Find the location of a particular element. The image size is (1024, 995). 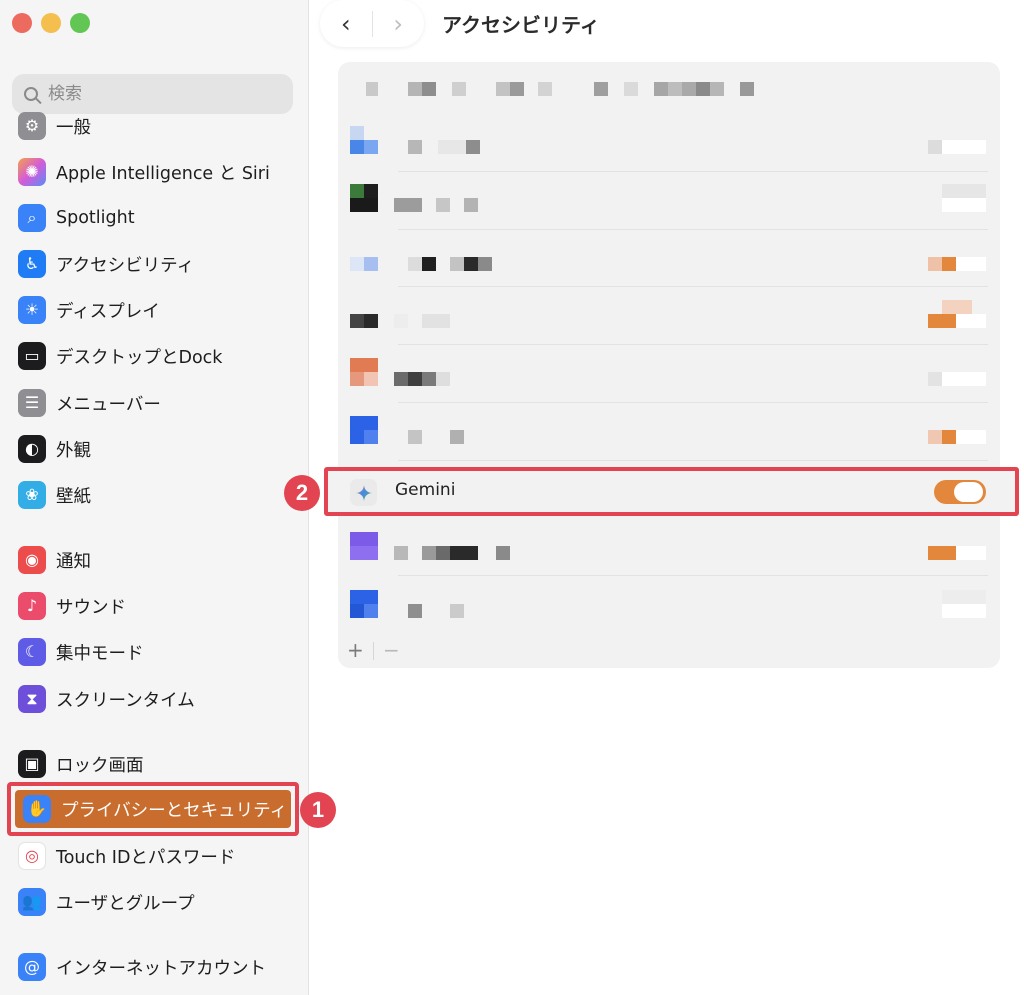

window-controls is located at coordinates (51, 23).